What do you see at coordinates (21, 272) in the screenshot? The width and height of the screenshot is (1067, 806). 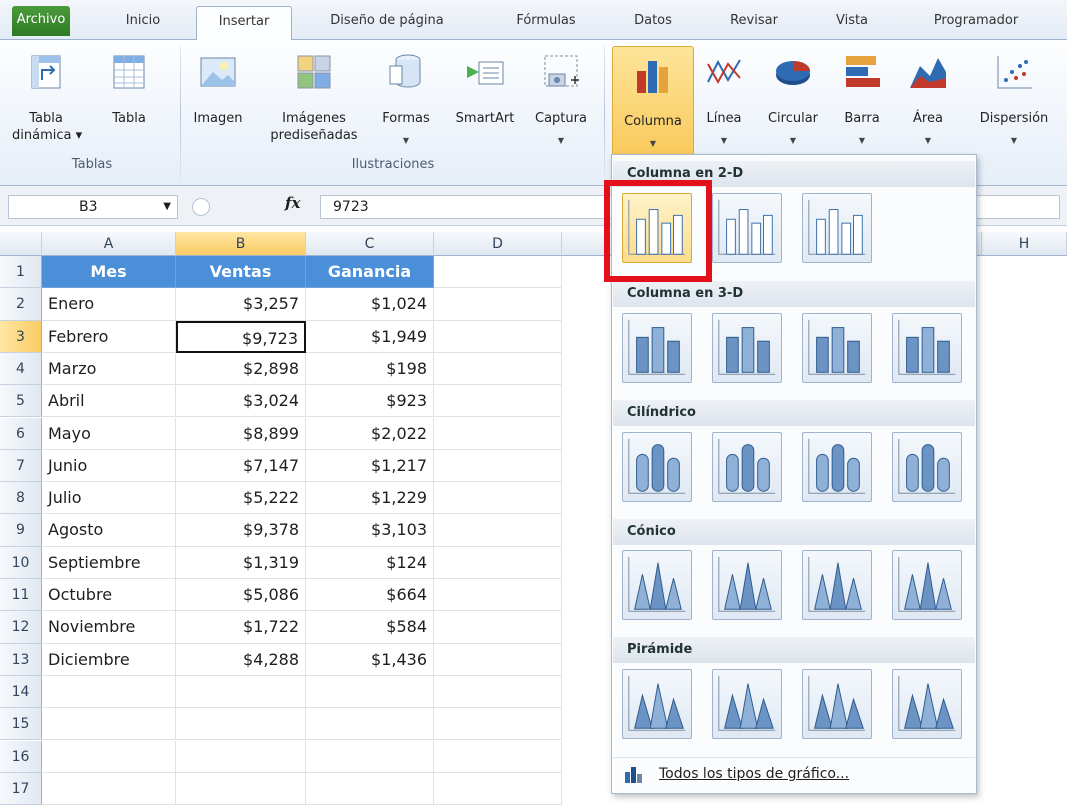 I see `row-header: 1` at bounding box center [21, 272].